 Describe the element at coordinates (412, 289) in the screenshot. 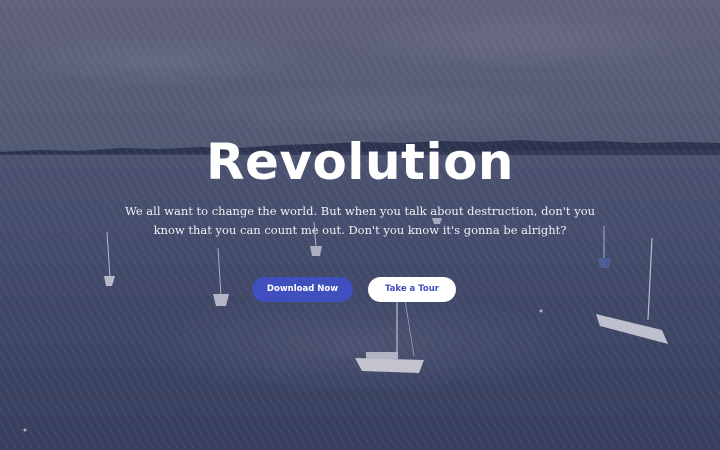

I see `take-a-tour-button: Take a Tour` at that location.